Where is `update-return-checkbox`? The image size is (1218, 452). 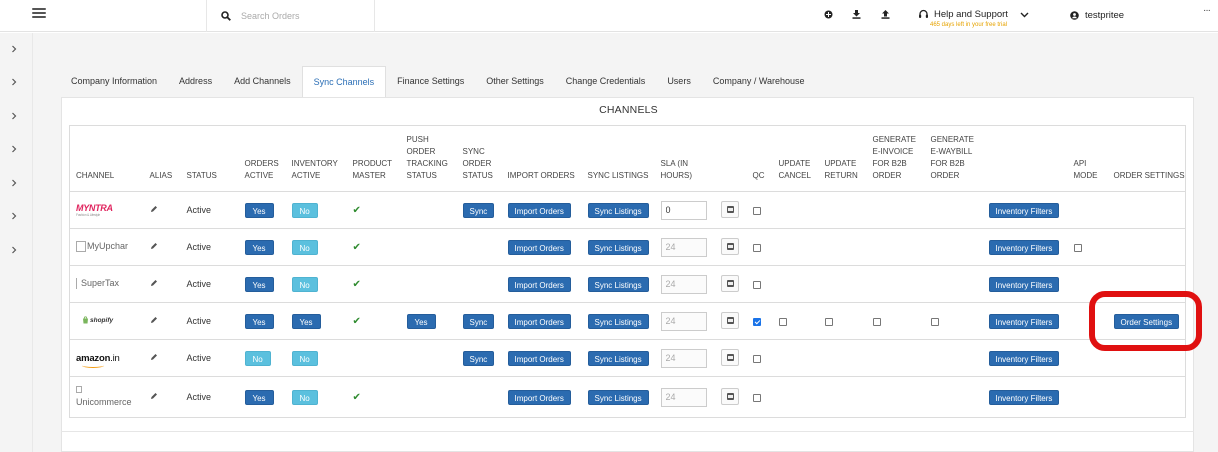 update-return-checkbox is located at coordinates (828, 321).